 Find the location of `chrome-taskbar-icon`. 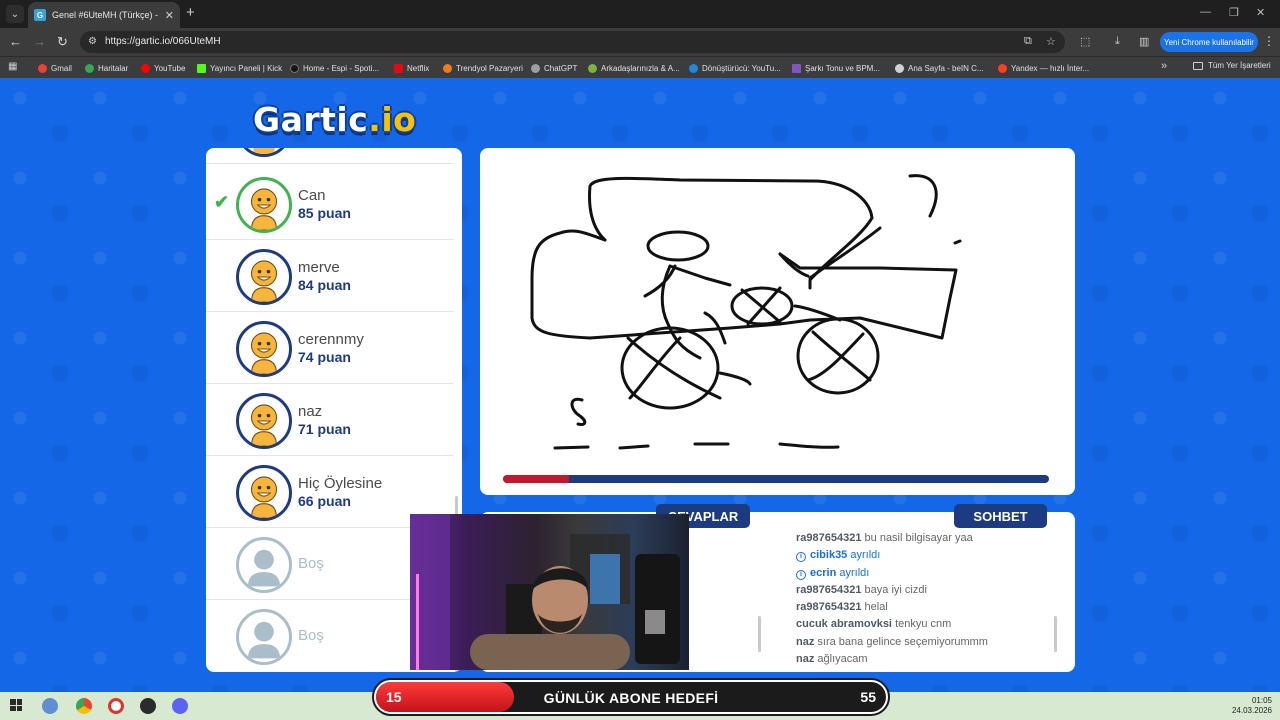

chrome-taskbar-icon is located at coordinates (84, 706).